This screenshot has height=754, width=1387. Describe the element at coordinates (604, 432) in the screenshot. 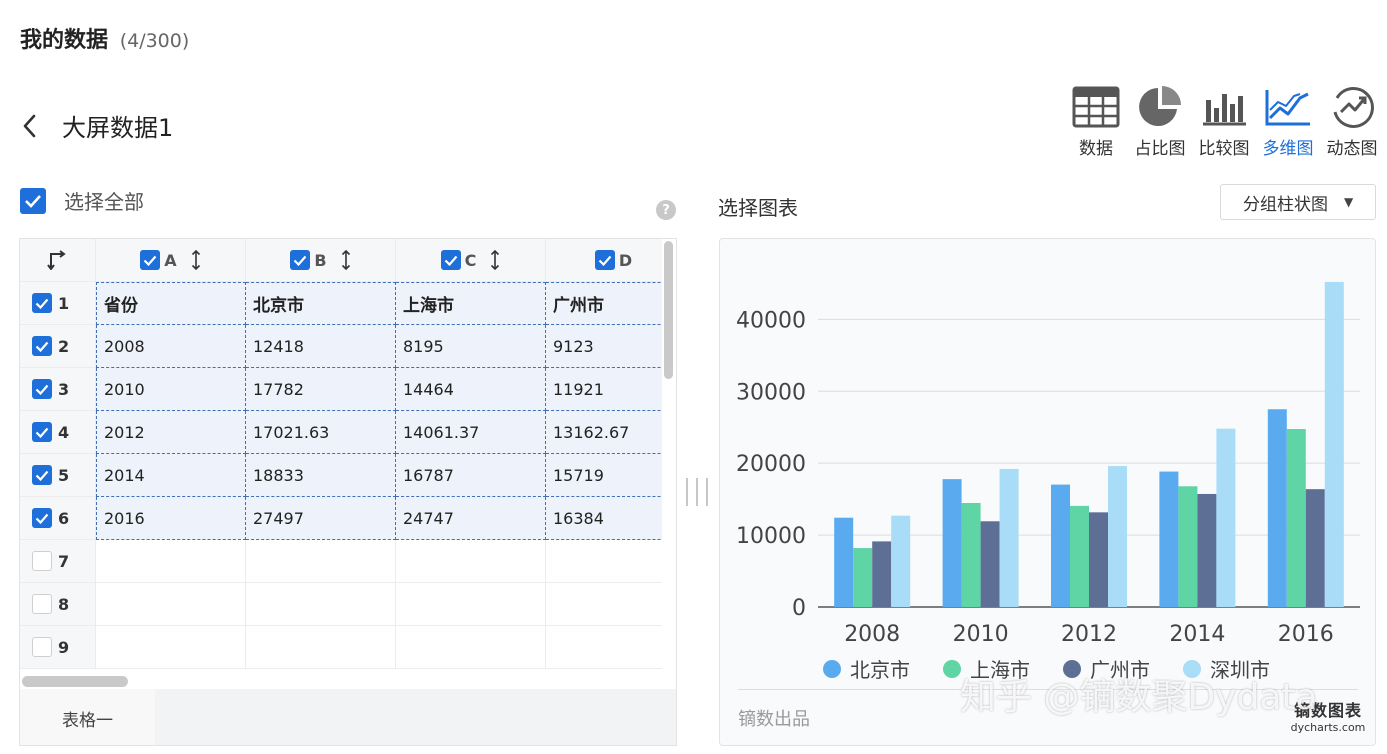

I see `table-cell: 13162.67` at that location.